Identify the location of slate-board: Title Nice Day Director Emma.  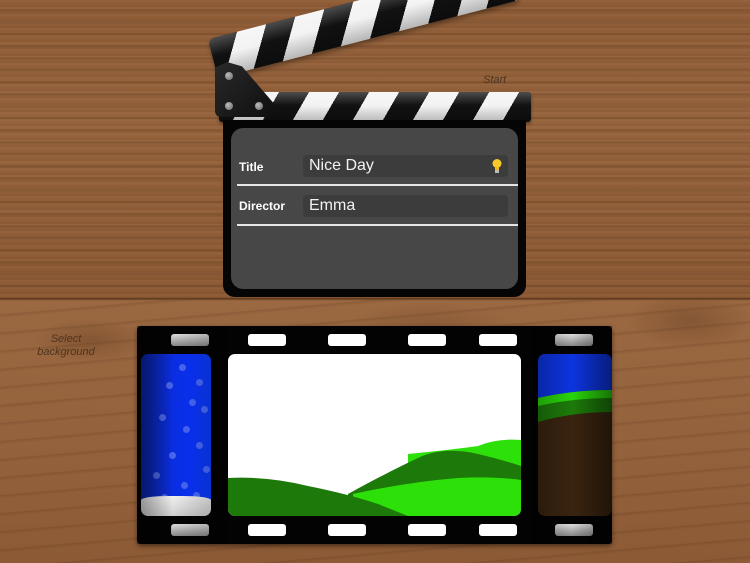
(374, 208).